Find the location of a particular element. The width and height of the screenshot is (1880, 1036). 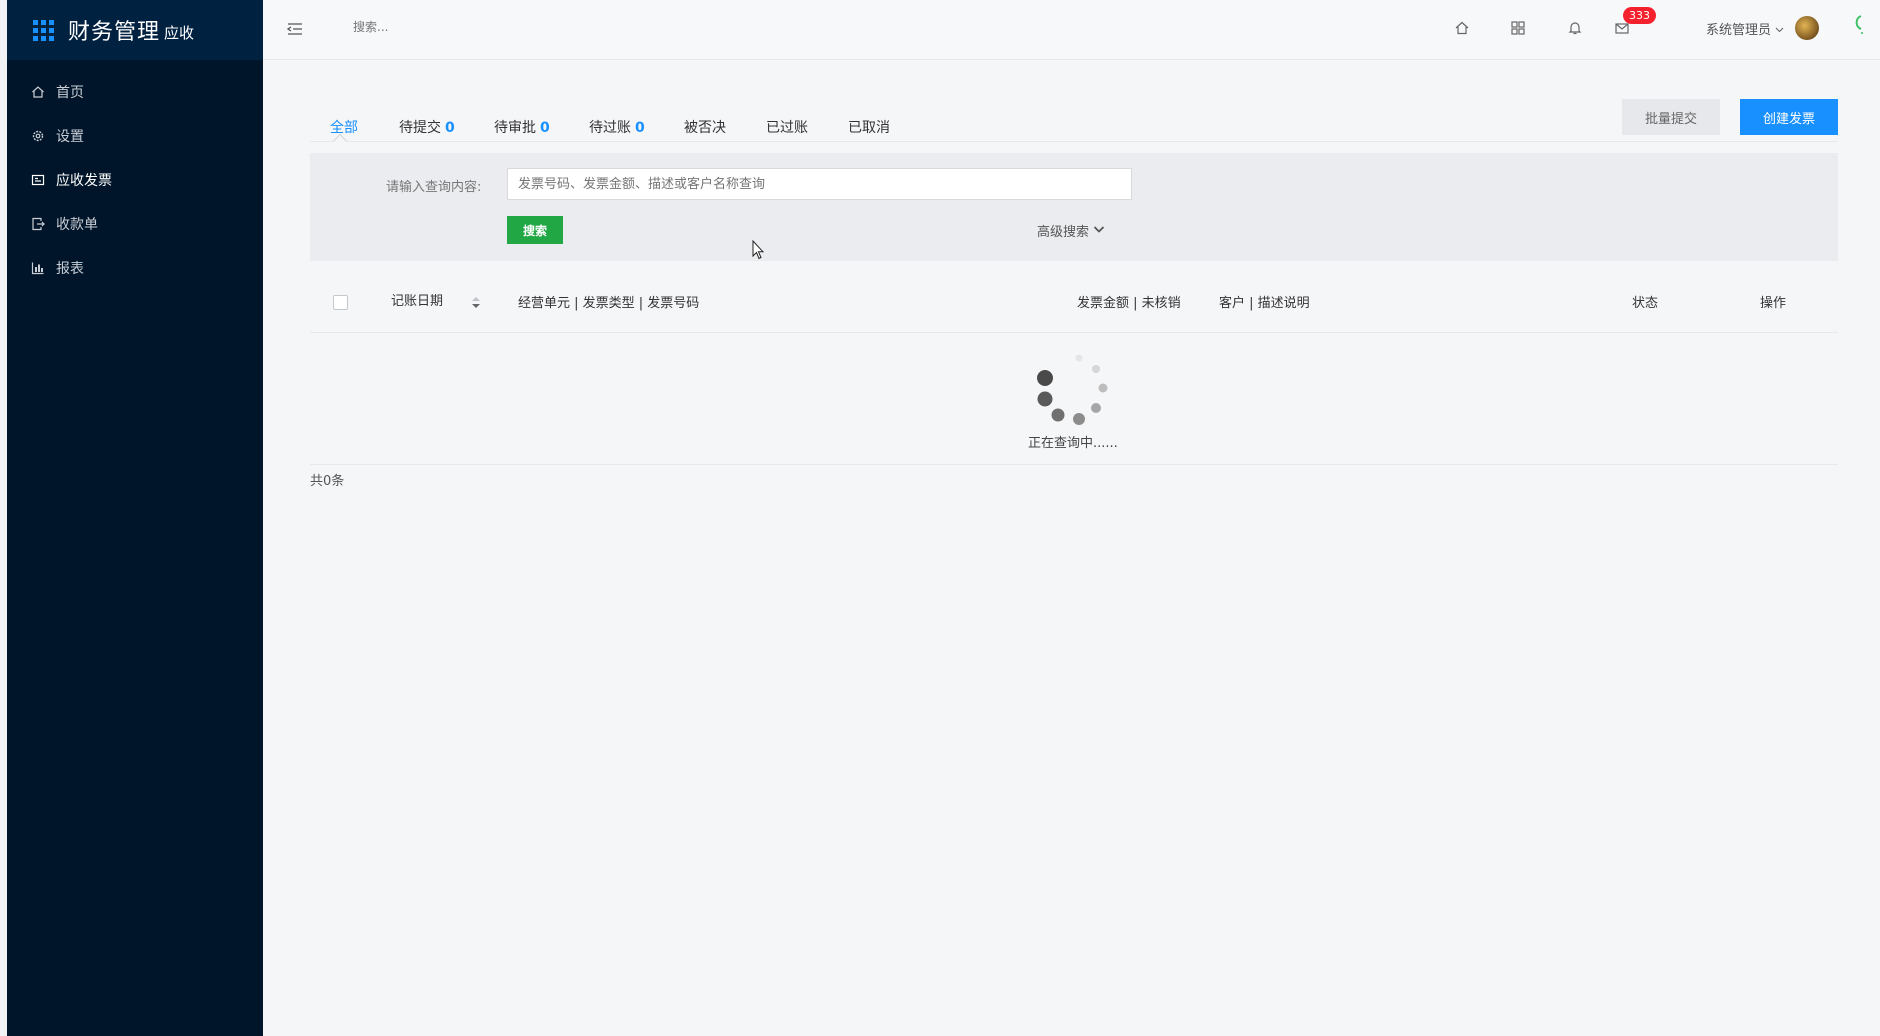

sidebar-item-label: 收款单 is located at coordinates (77, 225).